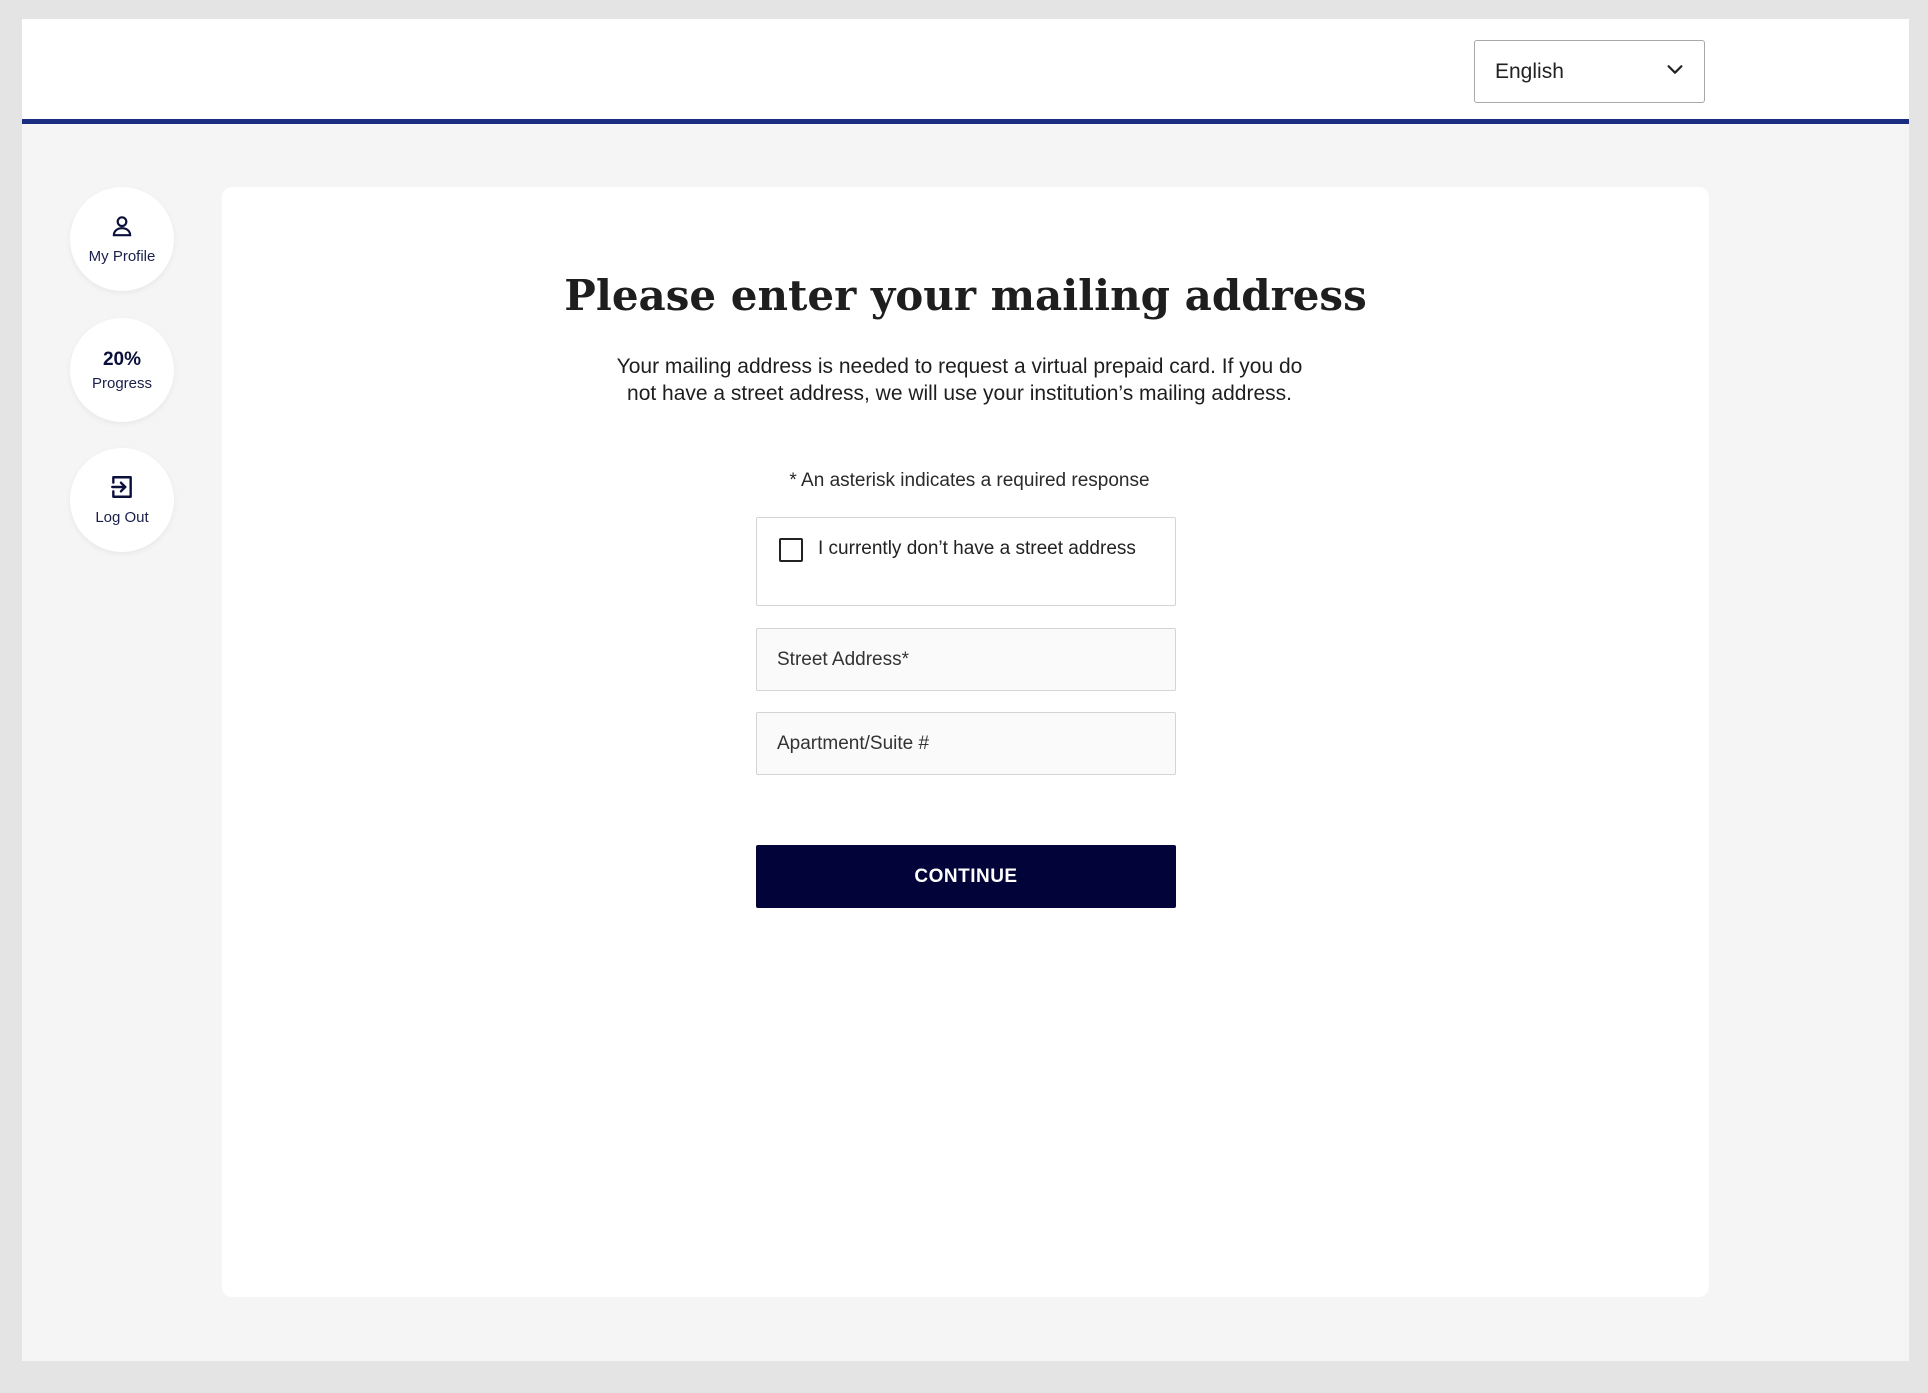  What do you see at coordinates (122, 517) in the screenshot?
I see `log-out-label: Log Out` at bounding box center [122, 517].